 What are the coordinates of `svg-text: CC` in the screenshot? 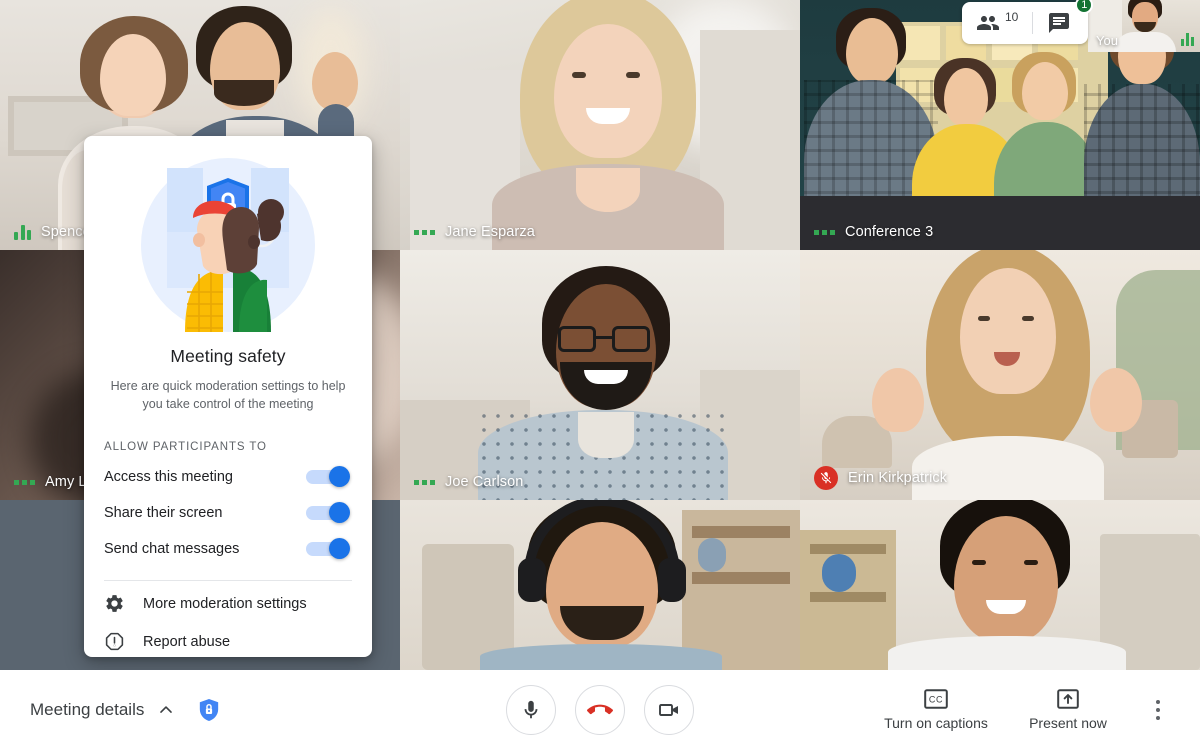 It's located at (936, 700).